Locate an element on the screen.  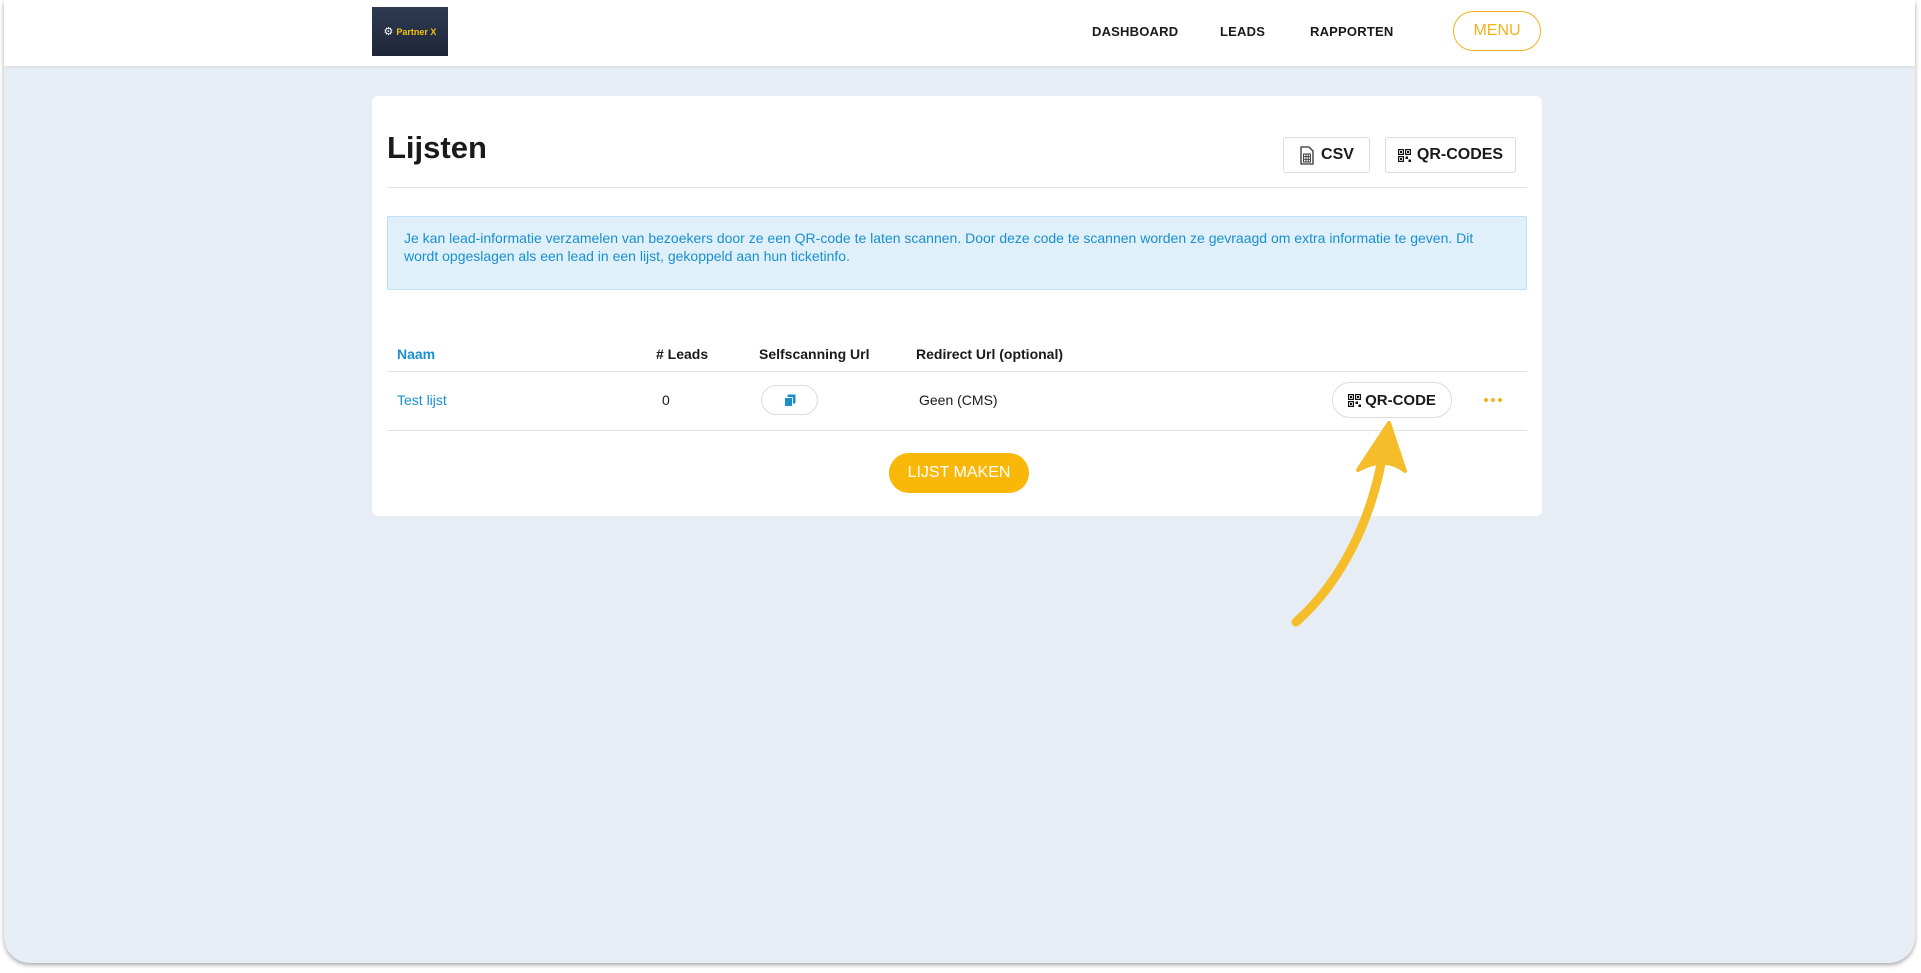
nav-dashboard: DASHBOARD is located at coordinates (1135, 31).